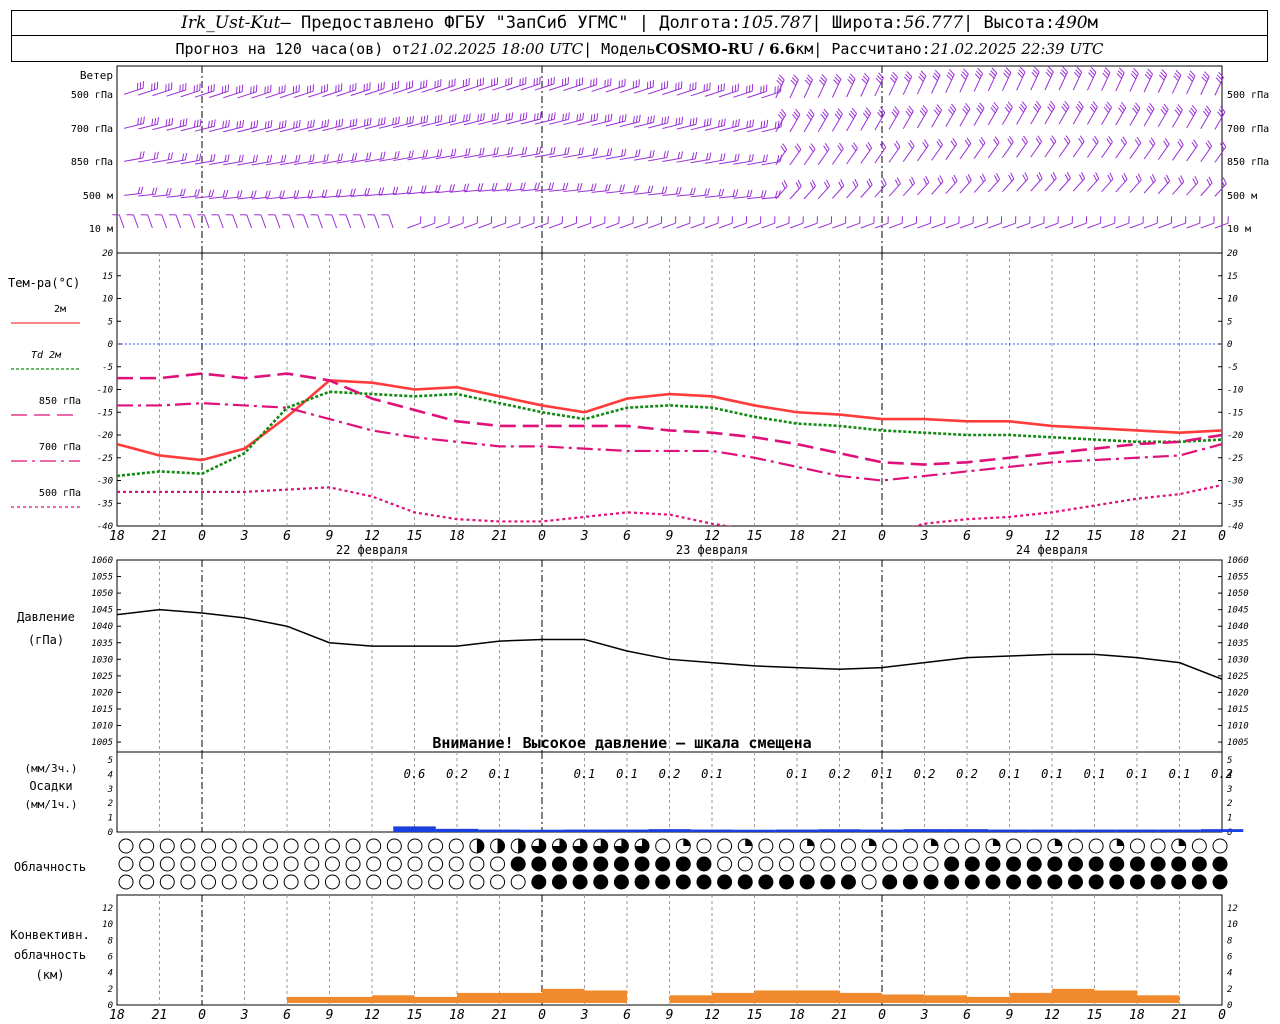  What do you see at coordinates (967, 1015) in the screenshot?
I see `x-tick-label-bottom: 6` at bounding box center [967, 1015].